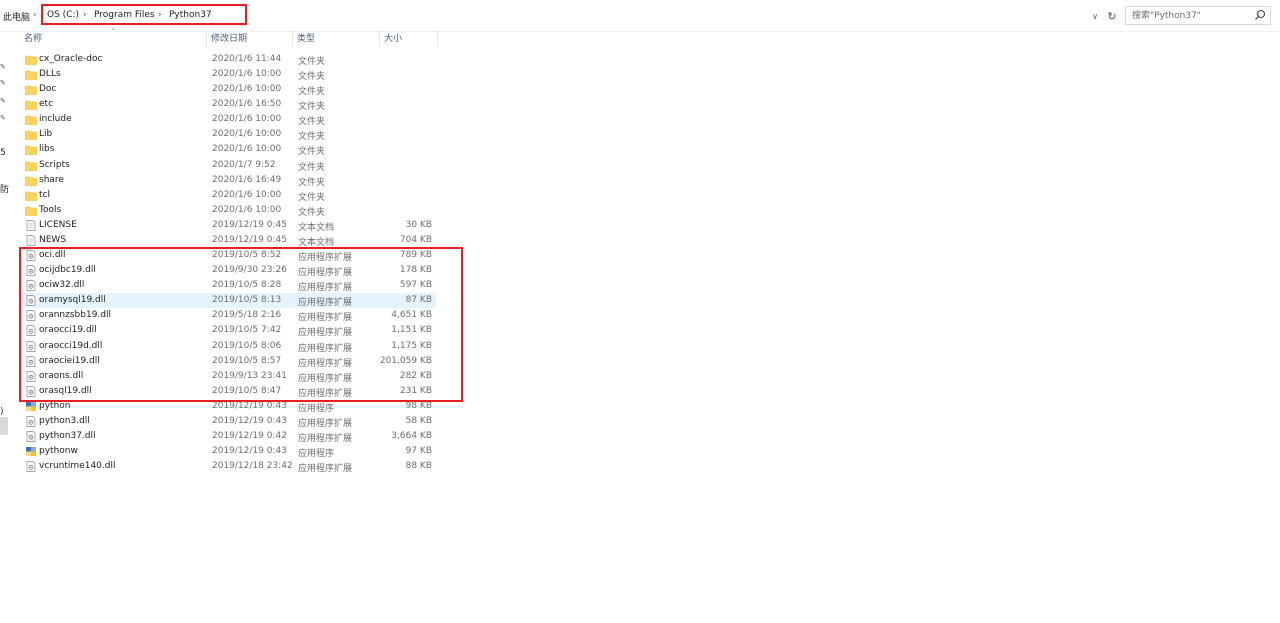 The width and height of the screenshot is (1280, 623). I want to click on file-name: libs, so click(46, 149).